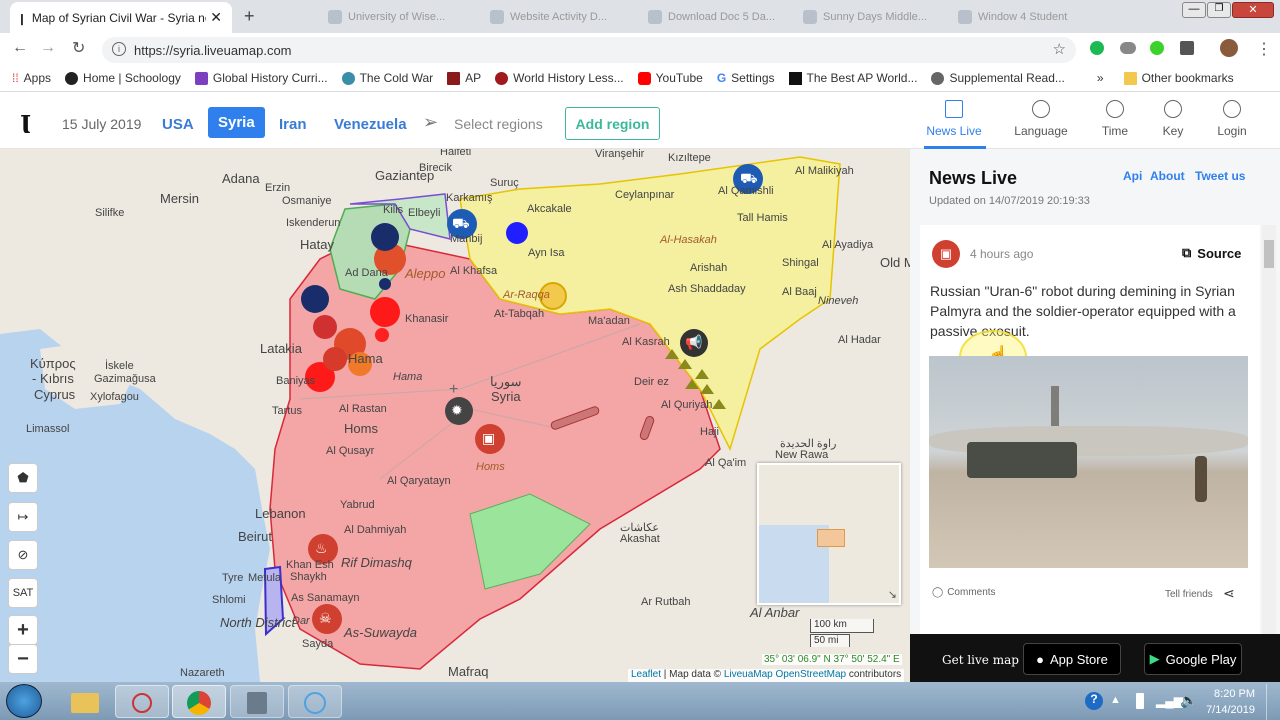 Image resolution: width=1280 pixels, height=720 pixels. Describe the element at coordinates (1059, 49) in the screenshot. I see `bookmark-star-icon: ☆` at that location.